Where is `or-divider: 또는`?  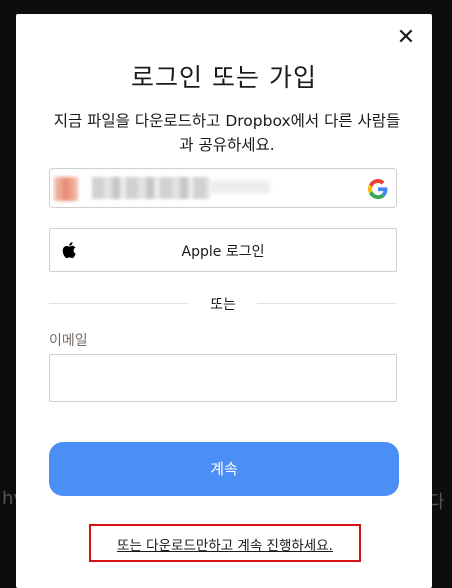 or-divider: 또는 is located at coordinates (223, 304).